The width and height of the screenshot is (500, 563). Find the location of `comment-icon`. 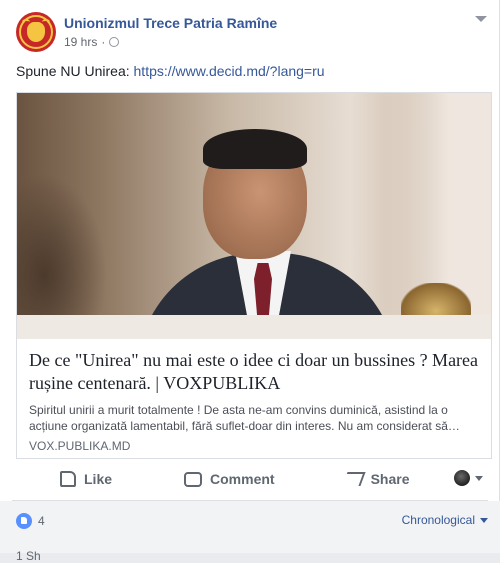

comment-icon is located at coordinates (193, 479).